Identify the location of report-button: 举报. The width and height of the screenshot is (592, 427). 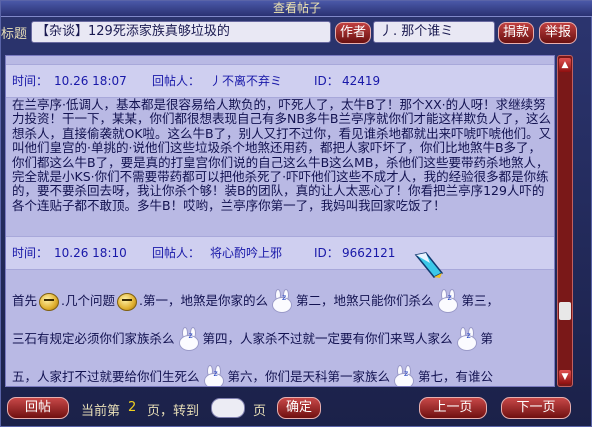
(558, 33).